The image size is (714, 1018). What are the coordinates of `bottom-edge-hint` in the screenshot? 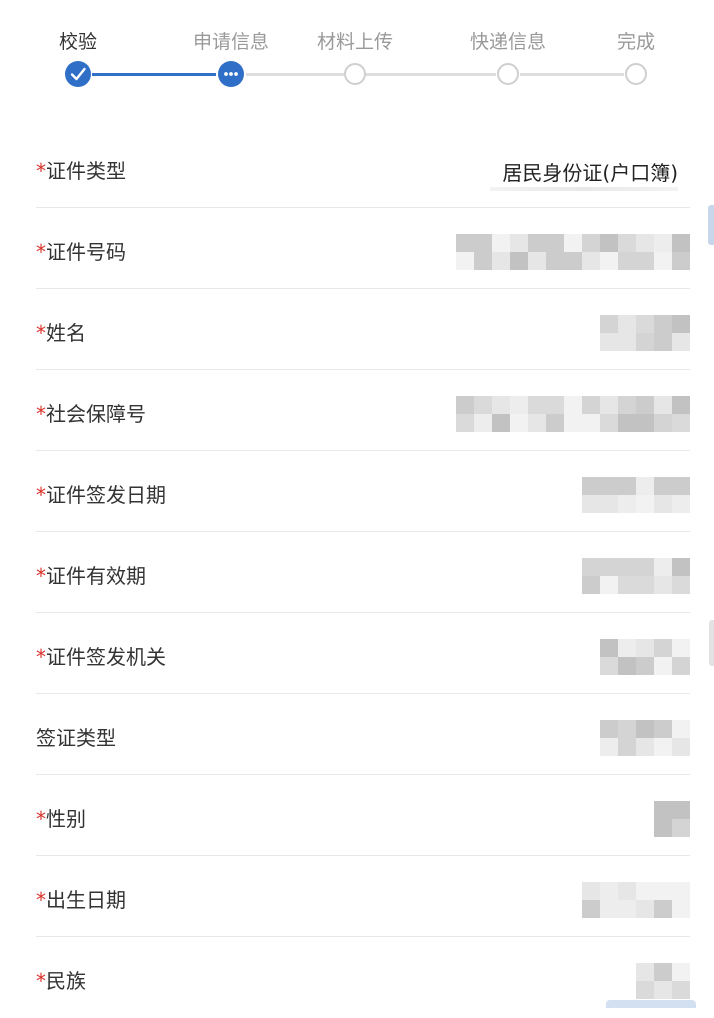 It's located at (651, 1004).